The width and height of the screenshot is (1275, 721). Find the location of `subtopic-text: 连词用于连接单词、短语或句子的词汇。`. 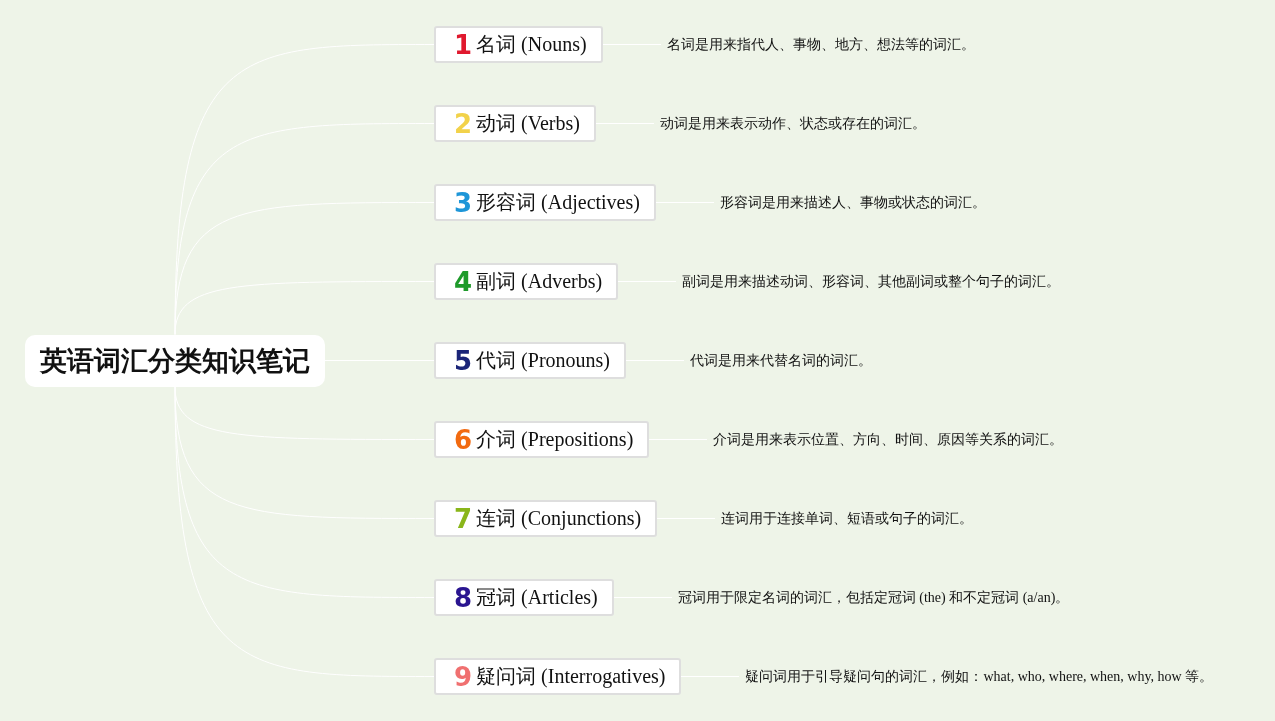

subtopic-text: 连词用于连接单词、短语或句子的词汇。 is located at coordinates (847, 518).